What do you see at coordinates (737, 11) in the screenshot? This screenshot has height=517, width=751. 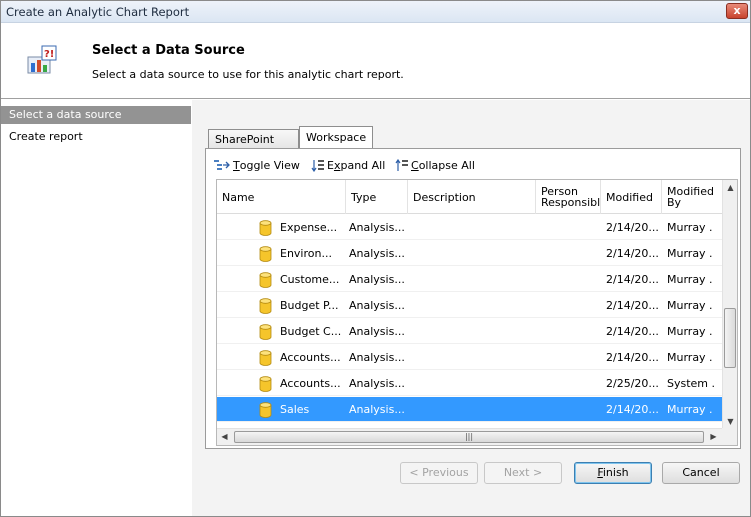 I see `close-button: x` at bounding box center [737, 11].